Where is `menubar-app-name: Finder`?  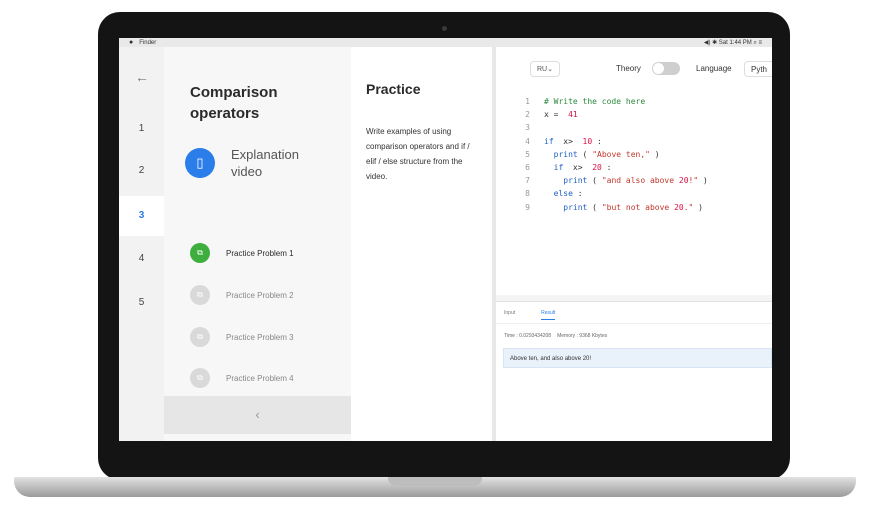 menubar-app-name: Finder is located at coordinates (147, 43).